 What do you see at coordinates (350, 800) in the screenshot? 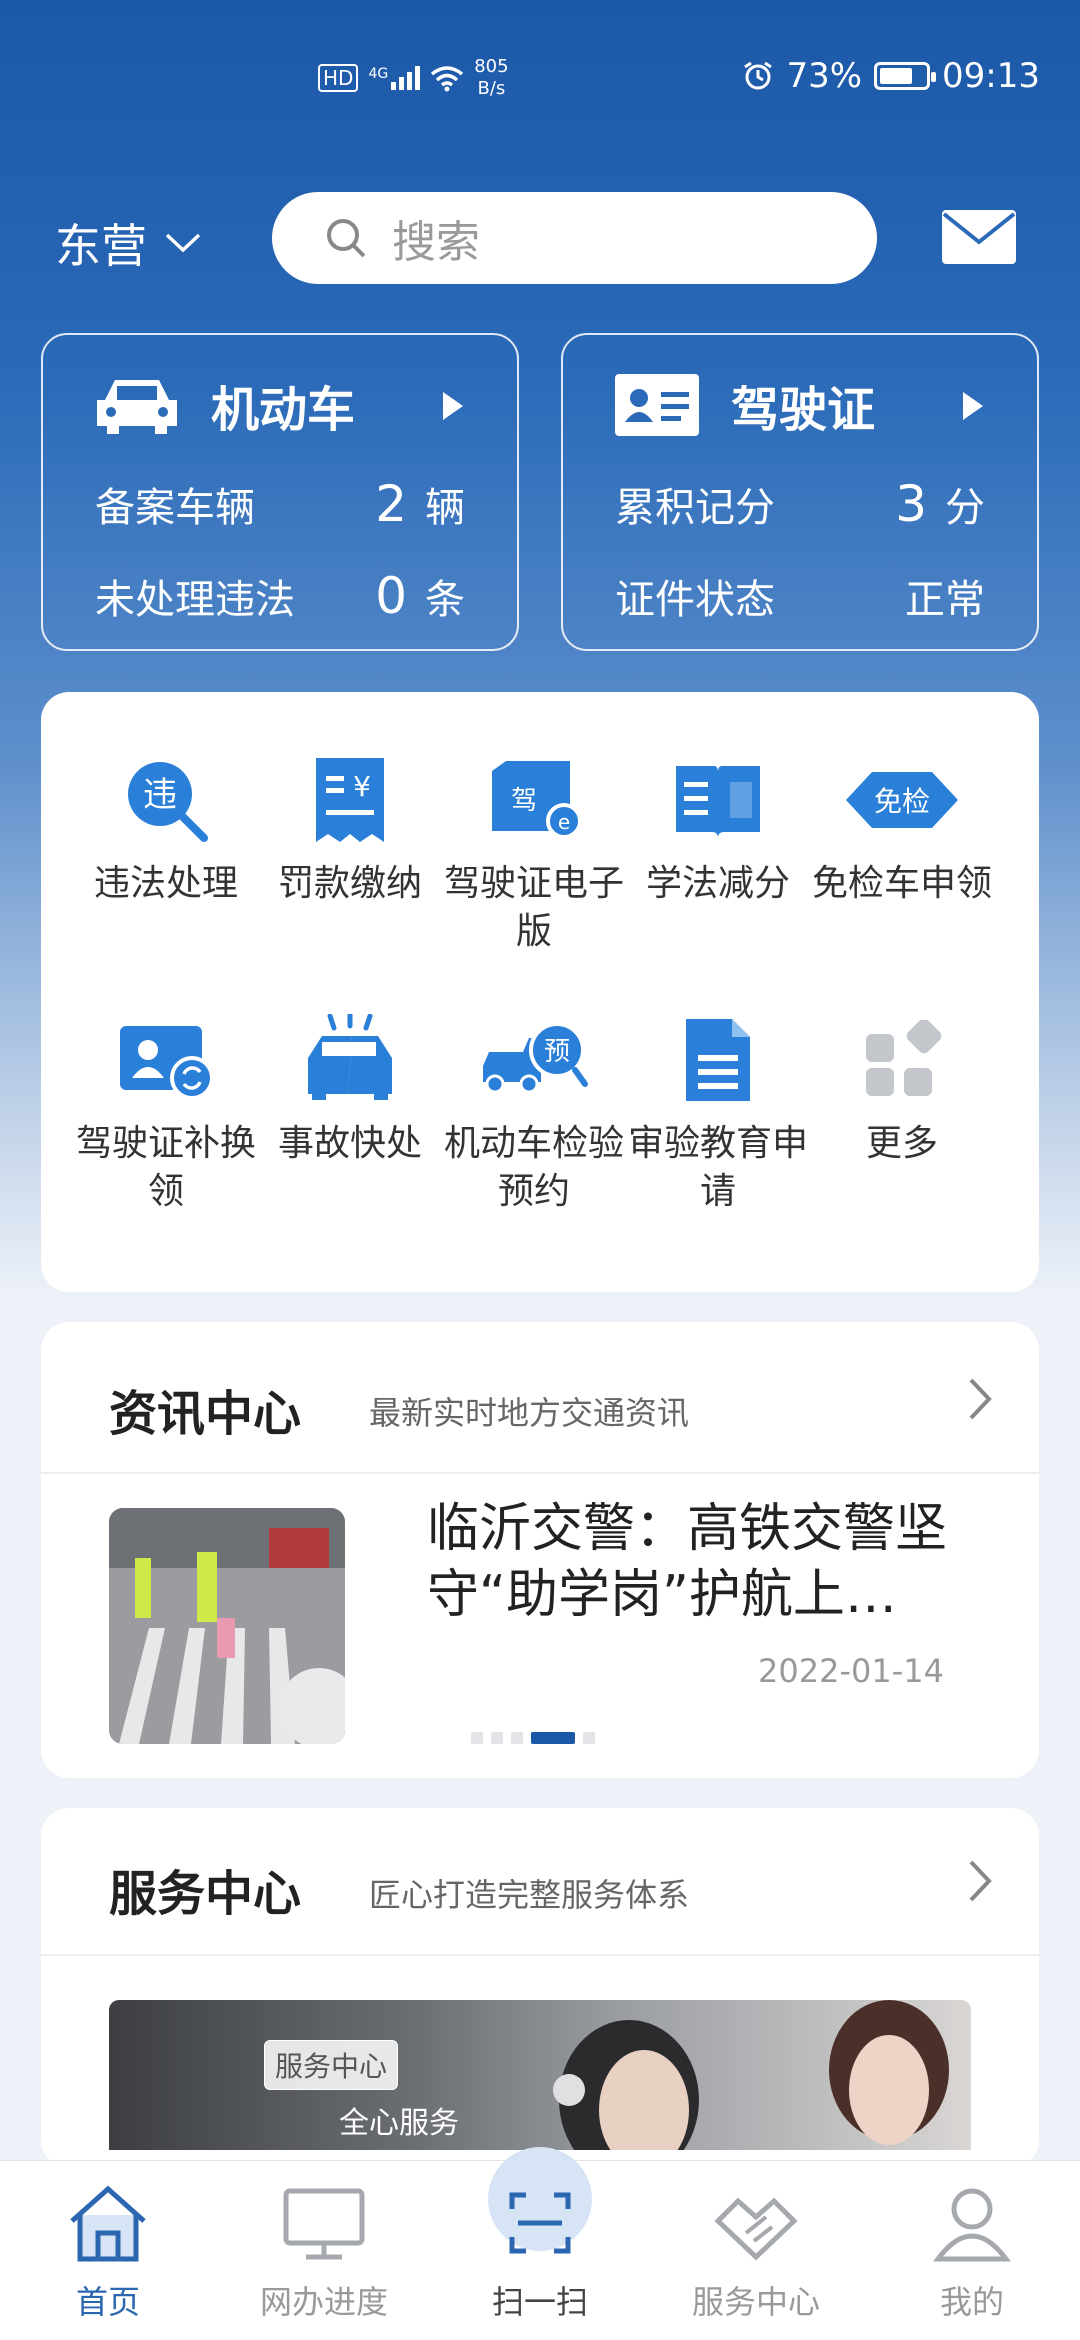
I see `fine-payment-icon: ¥` at bounding box center [350, 800].